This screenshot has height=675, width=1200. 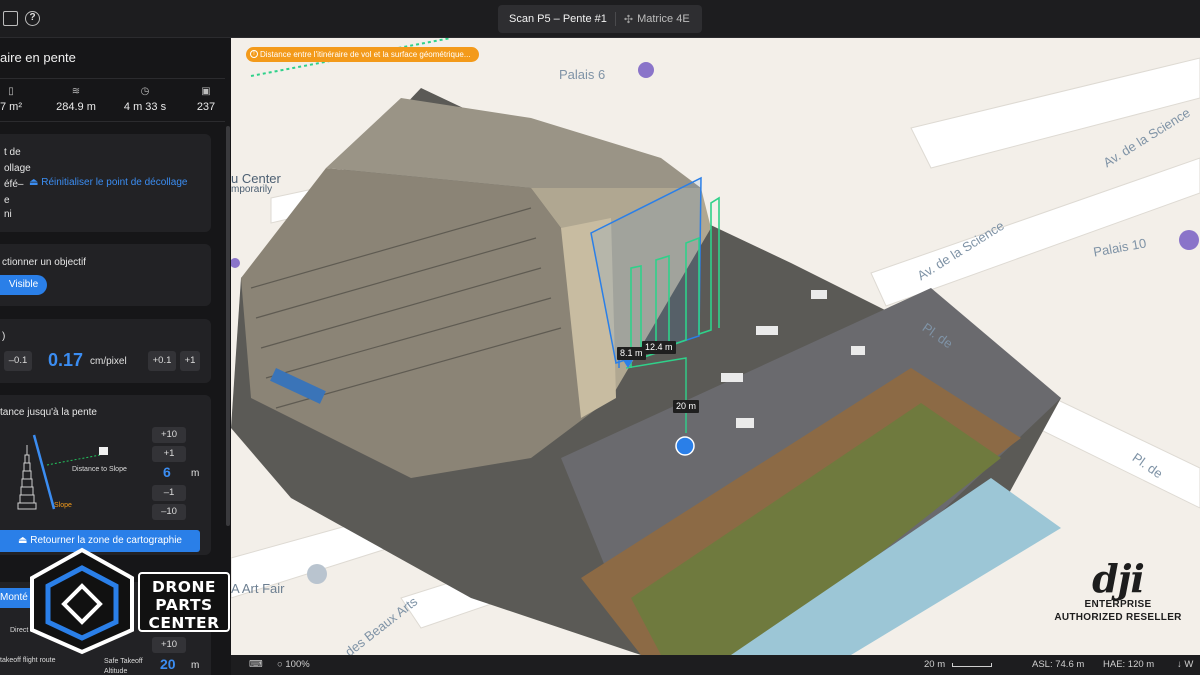 What do you see at coordinates (4, 336) in the screenshot?
I see `gsd-label: )` at bounding box center [4, 336].